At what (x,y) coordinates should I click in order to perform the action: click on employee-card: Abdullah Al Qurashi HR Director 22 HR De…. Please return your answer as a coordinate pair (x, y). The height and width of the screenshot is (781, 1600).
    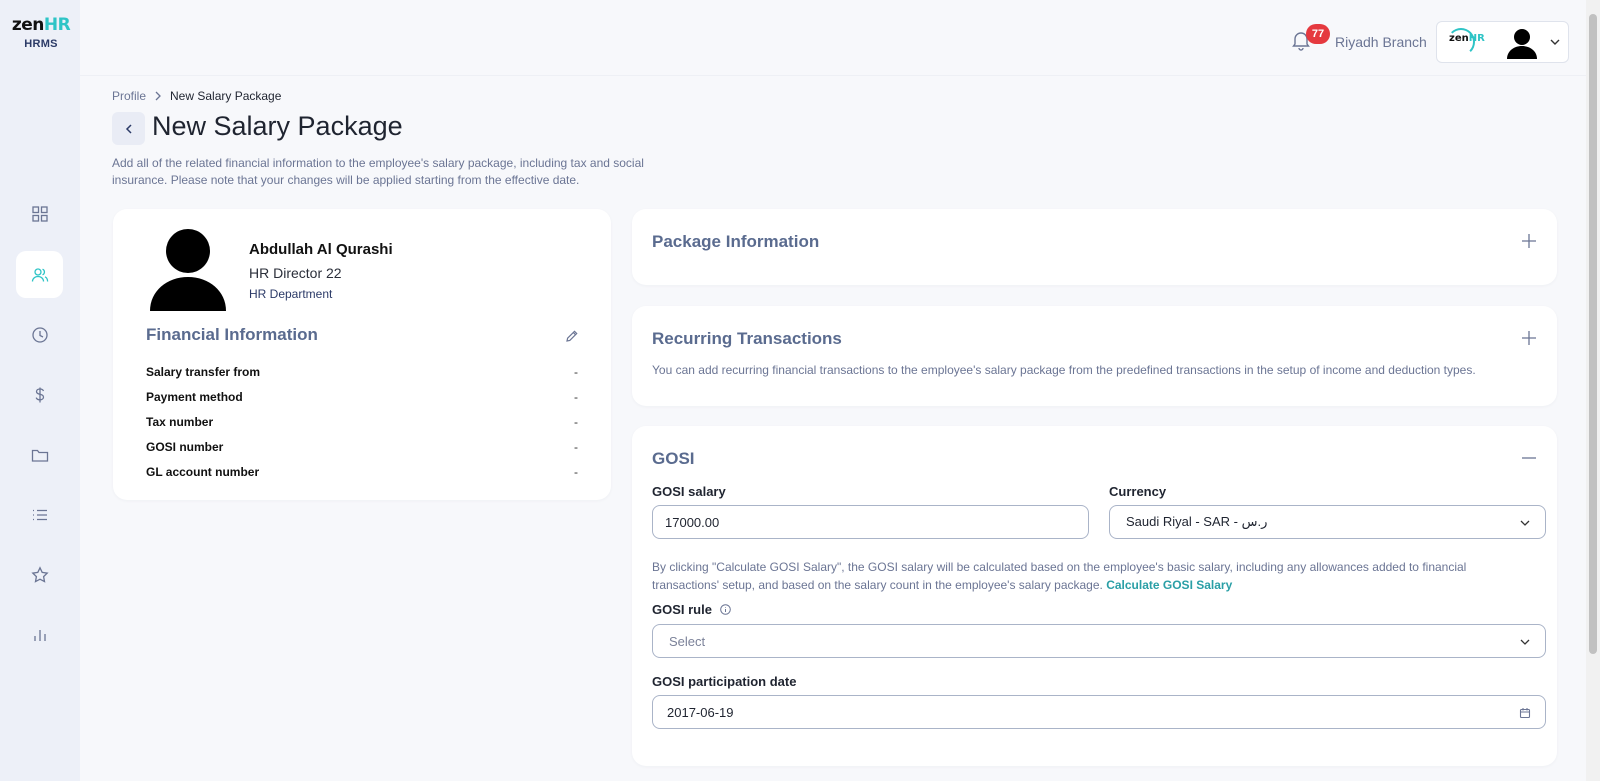
    Looking at the image, I should click on (362, 354).